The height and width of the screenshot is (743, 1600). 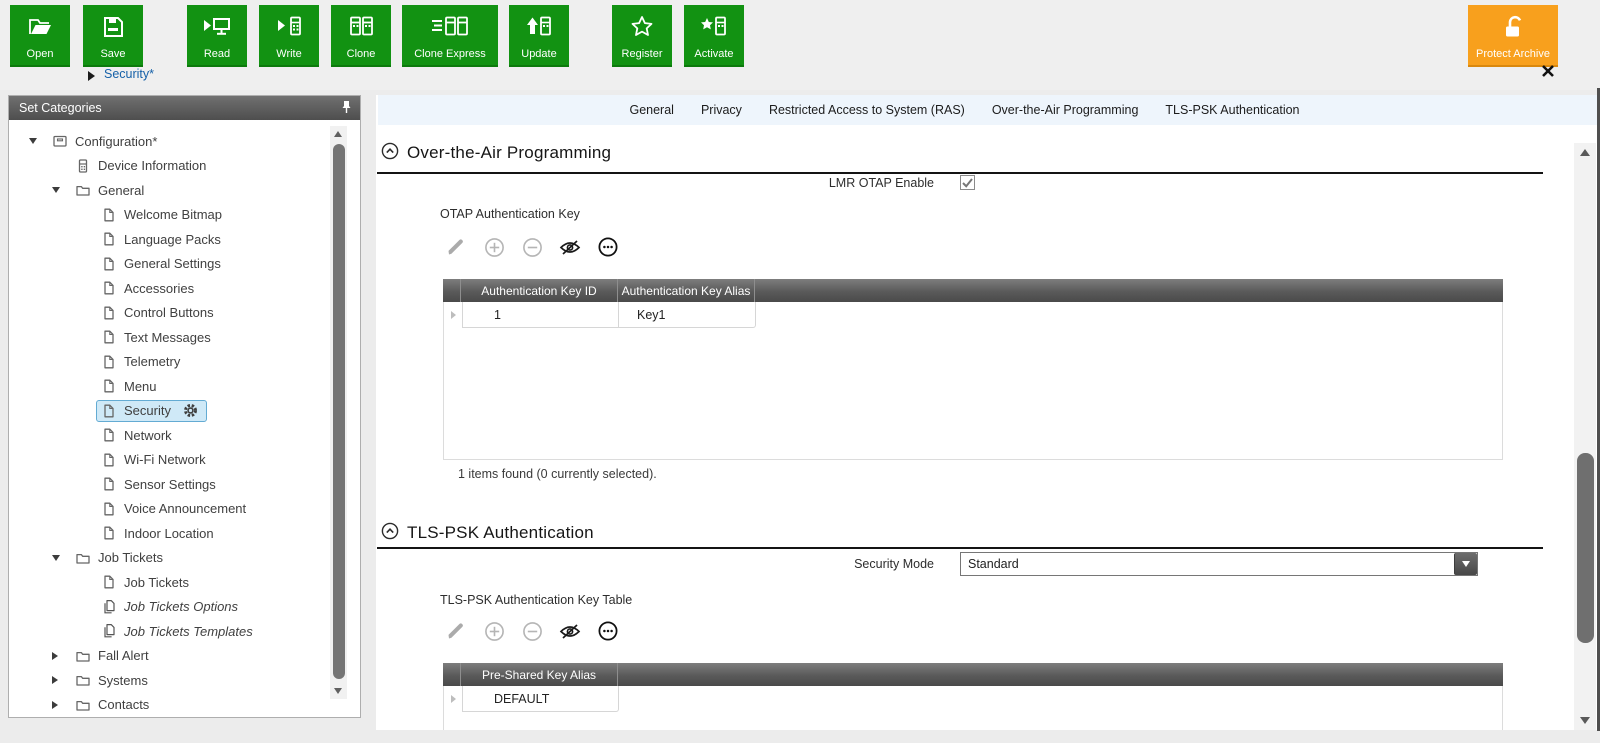 I want to click on tree-item-label: Fall Alert, so click(x=123, y=656).